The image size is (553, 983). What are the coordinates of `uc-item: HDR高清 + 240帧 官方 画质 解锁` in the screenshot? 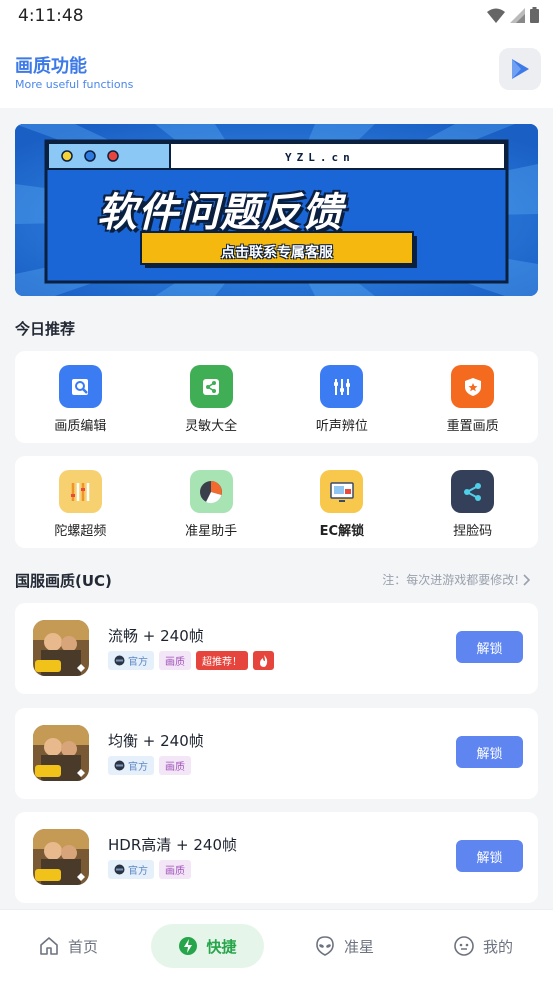 It's located at (276, 857).